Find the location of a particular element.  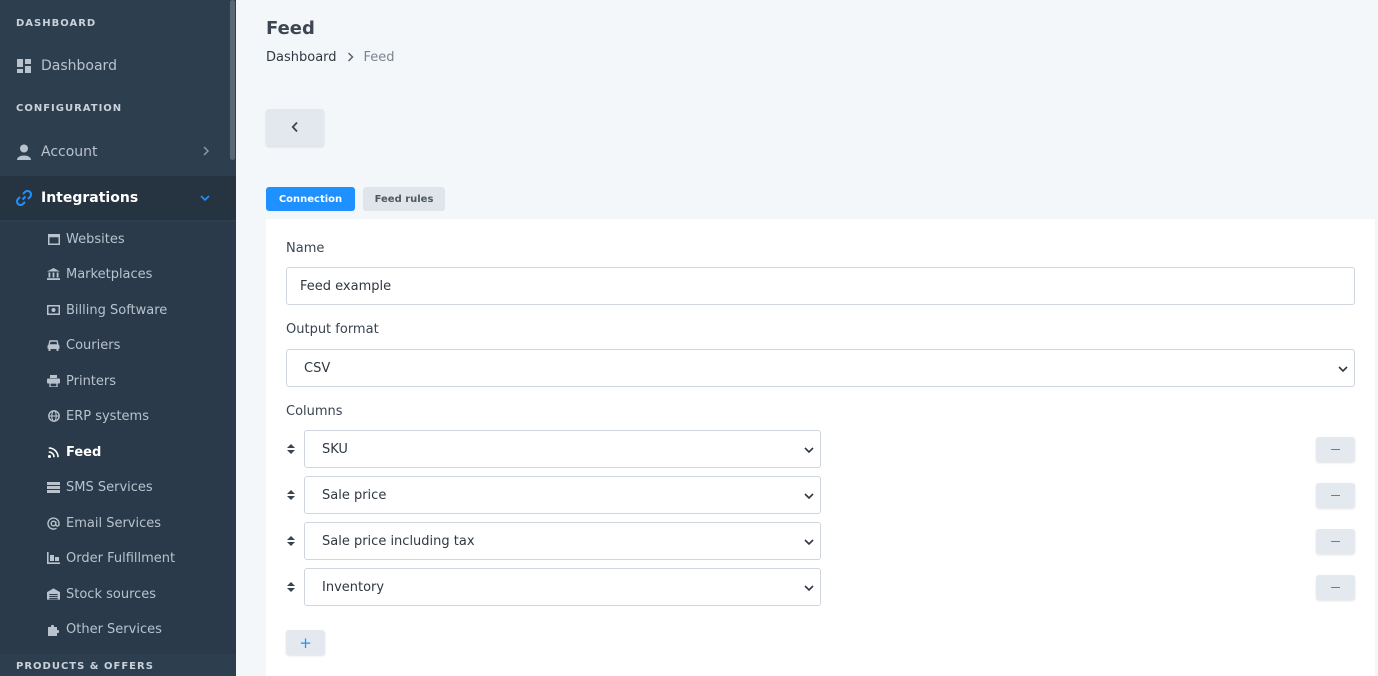

output-format-value: CSV is located at coordinates (317, 368).